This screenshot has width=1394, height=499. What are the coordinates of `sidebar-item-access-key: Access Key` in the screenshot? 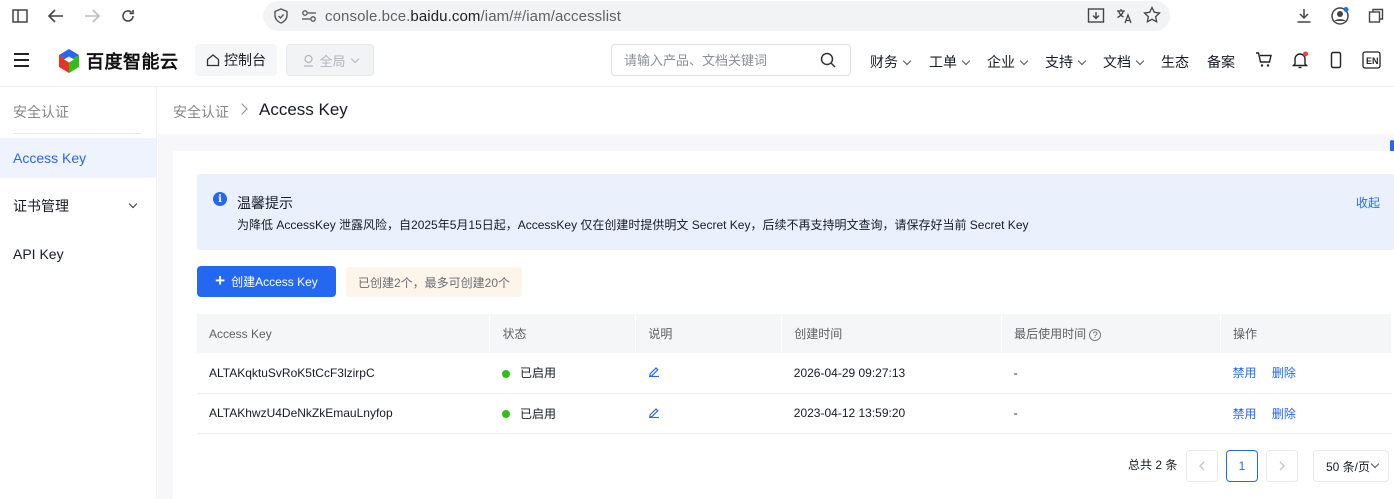 It's located at (78, 158).